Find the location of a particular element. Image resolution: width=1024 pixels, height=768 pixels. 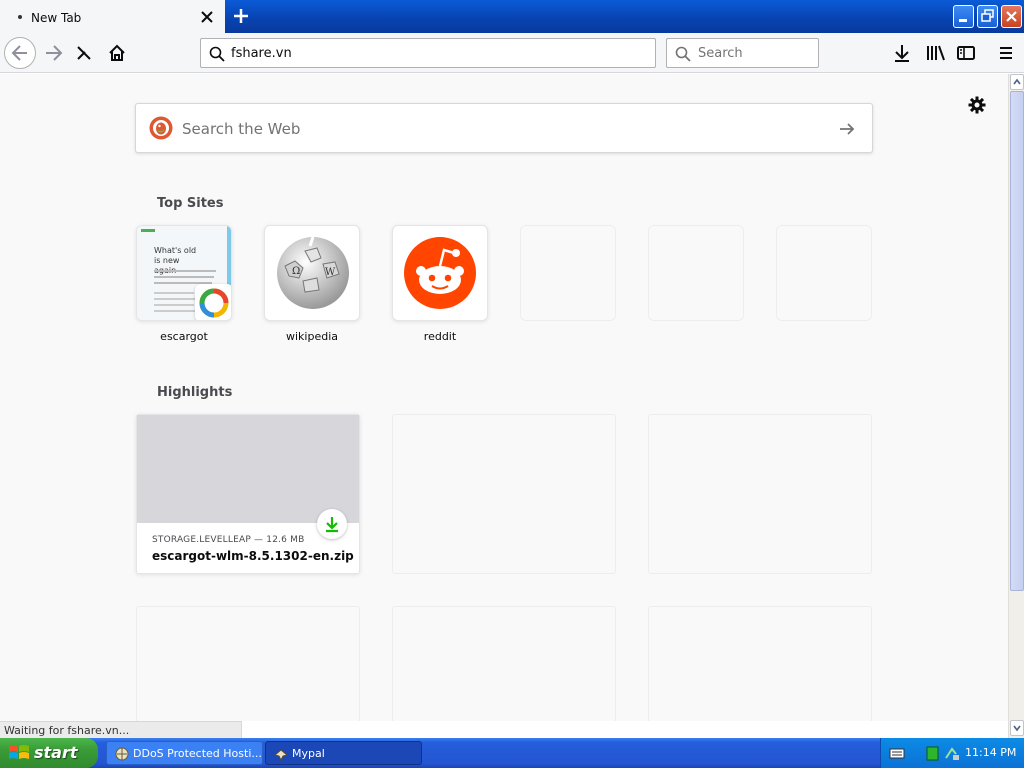

gear-icon is located at coordinates (977, 105).